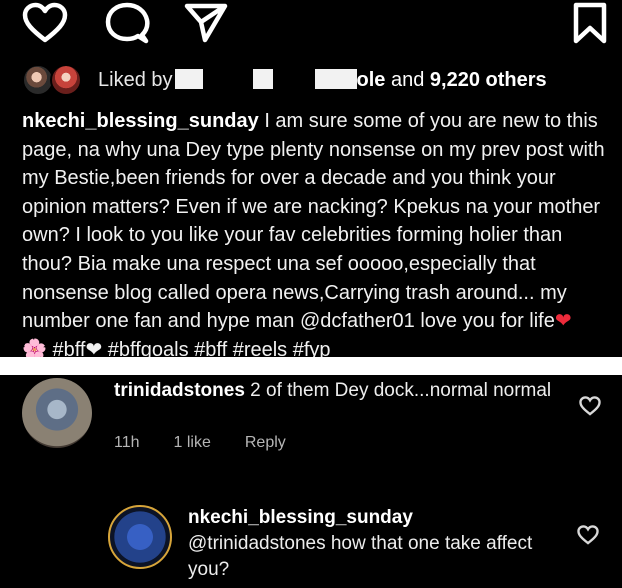 The width and height of the screenshot is (622, 588). Describe the element at coordinates (127, 23) in the screenshot. I see `comment-bubble-icon` at that location.